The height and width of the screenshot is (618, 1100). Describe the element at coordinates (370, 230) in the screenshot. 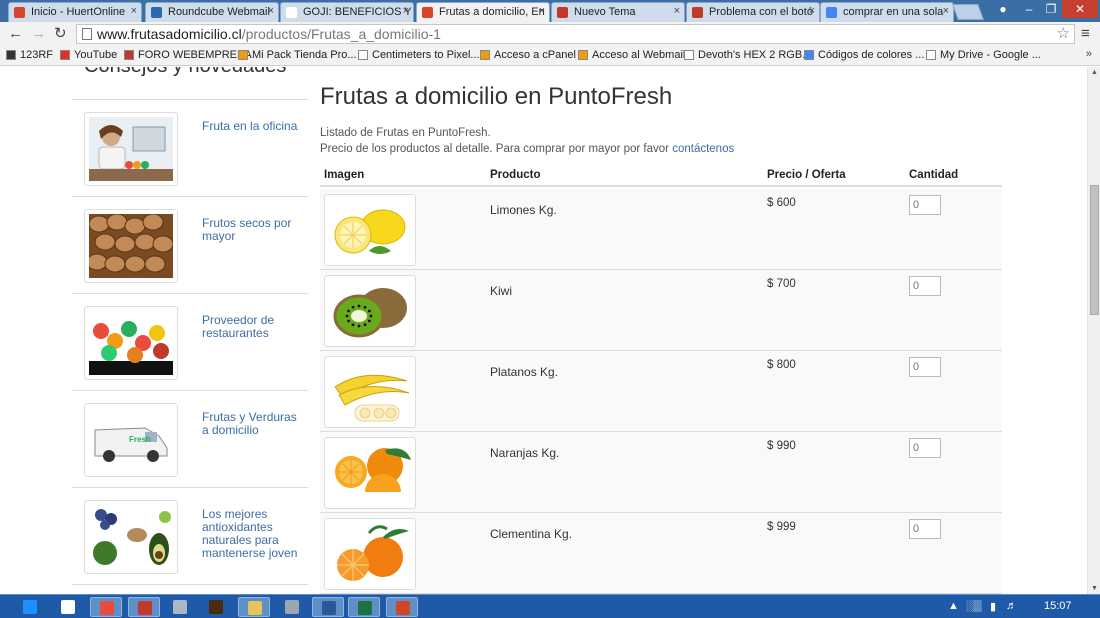

I see `lemon-product-image` at that location.